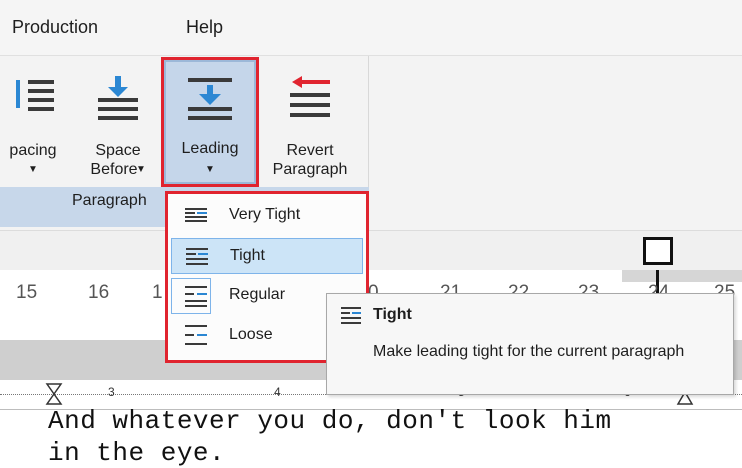  What do you see at coordinates (27, 292) in the screenshot?
I see `ruler-number: 15` at bounding box center [27, 292].